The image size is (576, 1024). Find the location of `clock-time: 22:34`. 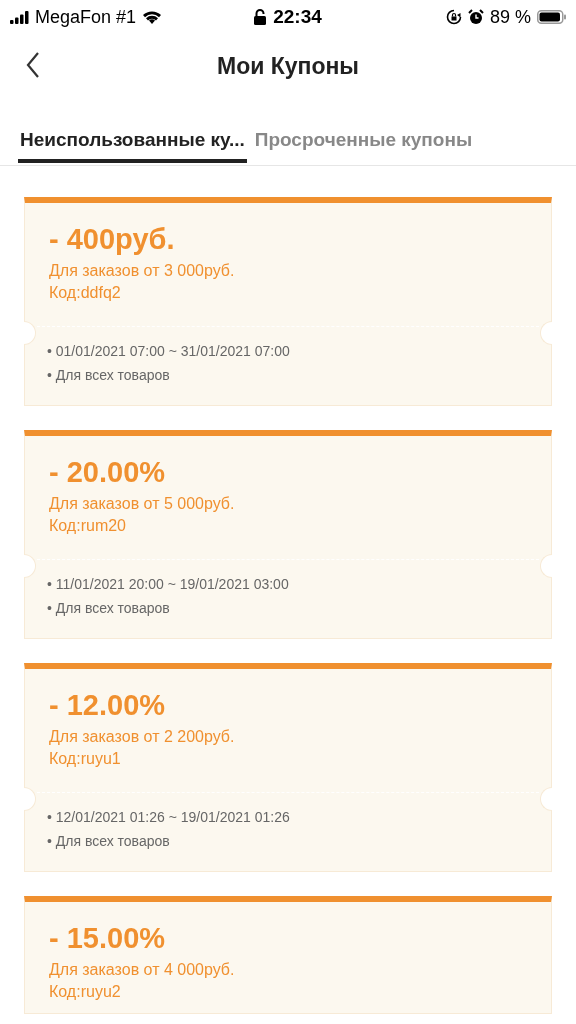

clock-time: 22:34 is located at coordinates (297, 17).